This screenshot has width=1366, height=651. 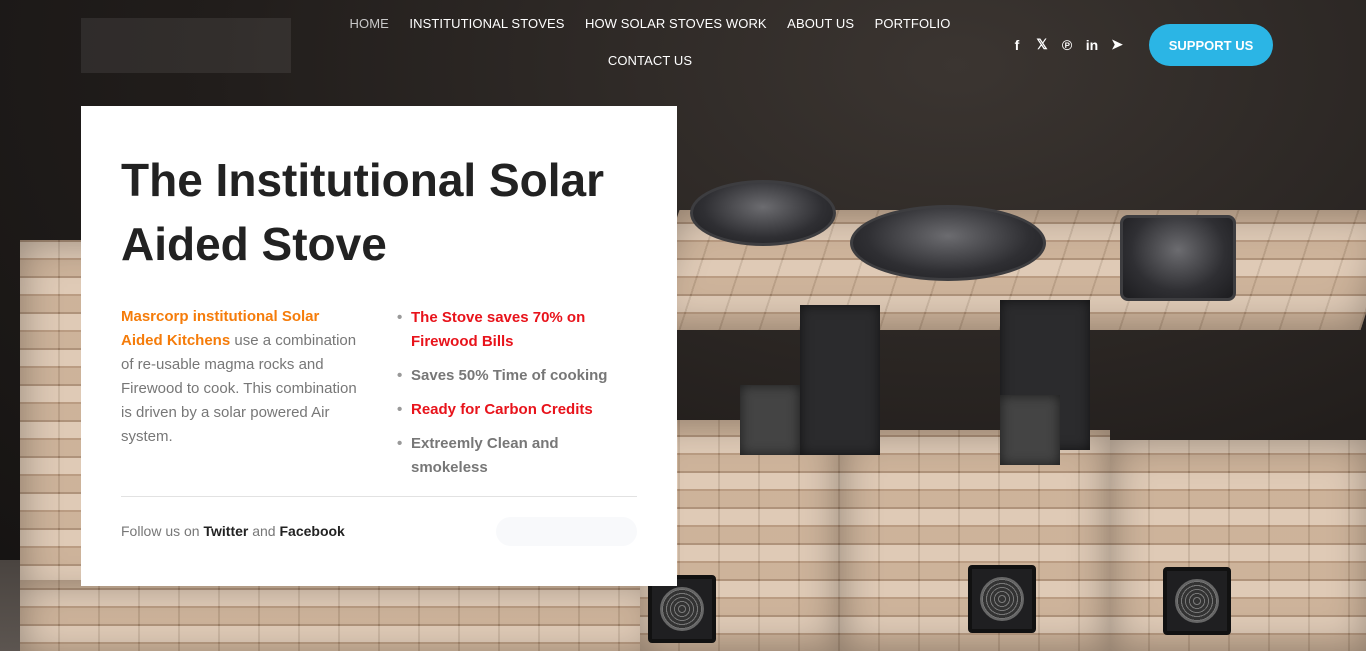 What do you see at coordinates (363, 212) in the screenshot?
I see `hero-title: The Institutional Solar Aided Stove` at bounding box center [363, 212].